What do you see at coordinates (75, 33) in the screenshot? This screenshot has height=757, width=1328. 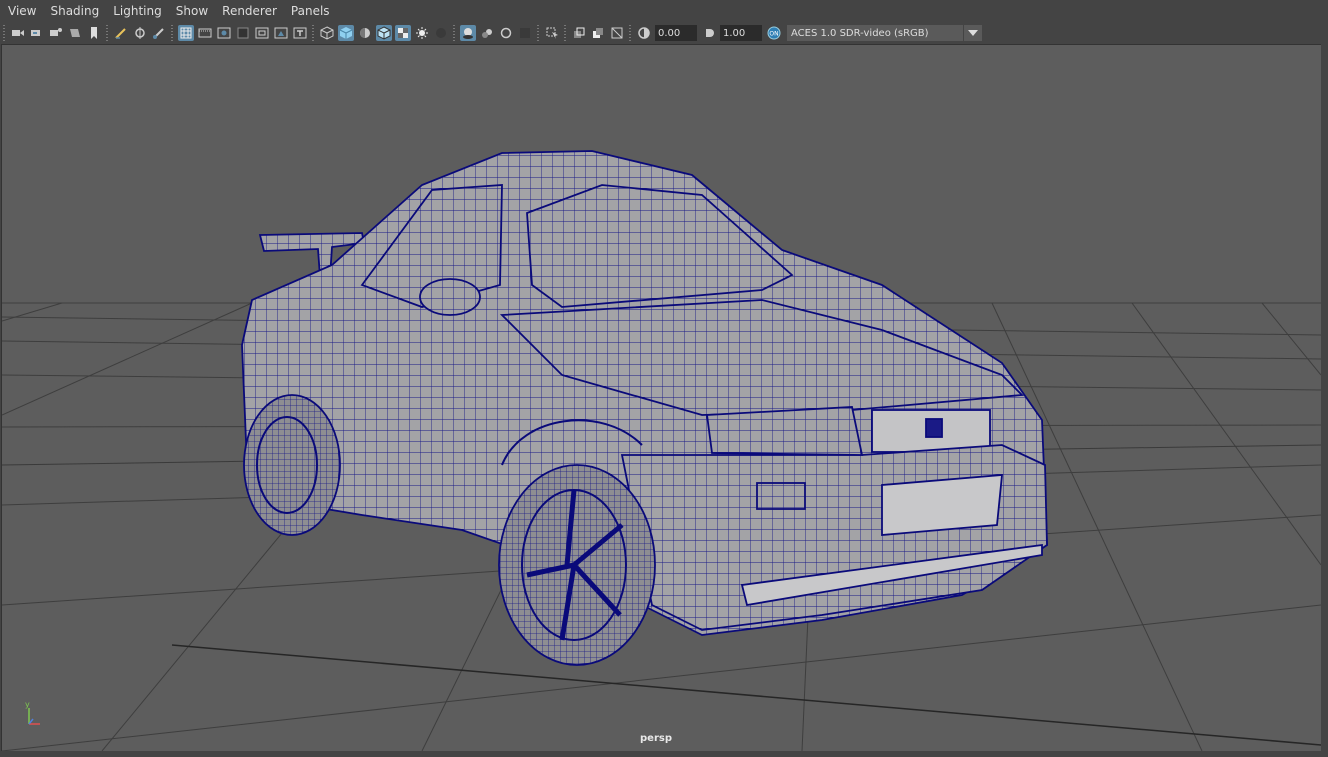 I see `image-plane-icon` at bounding box center [75, 33].